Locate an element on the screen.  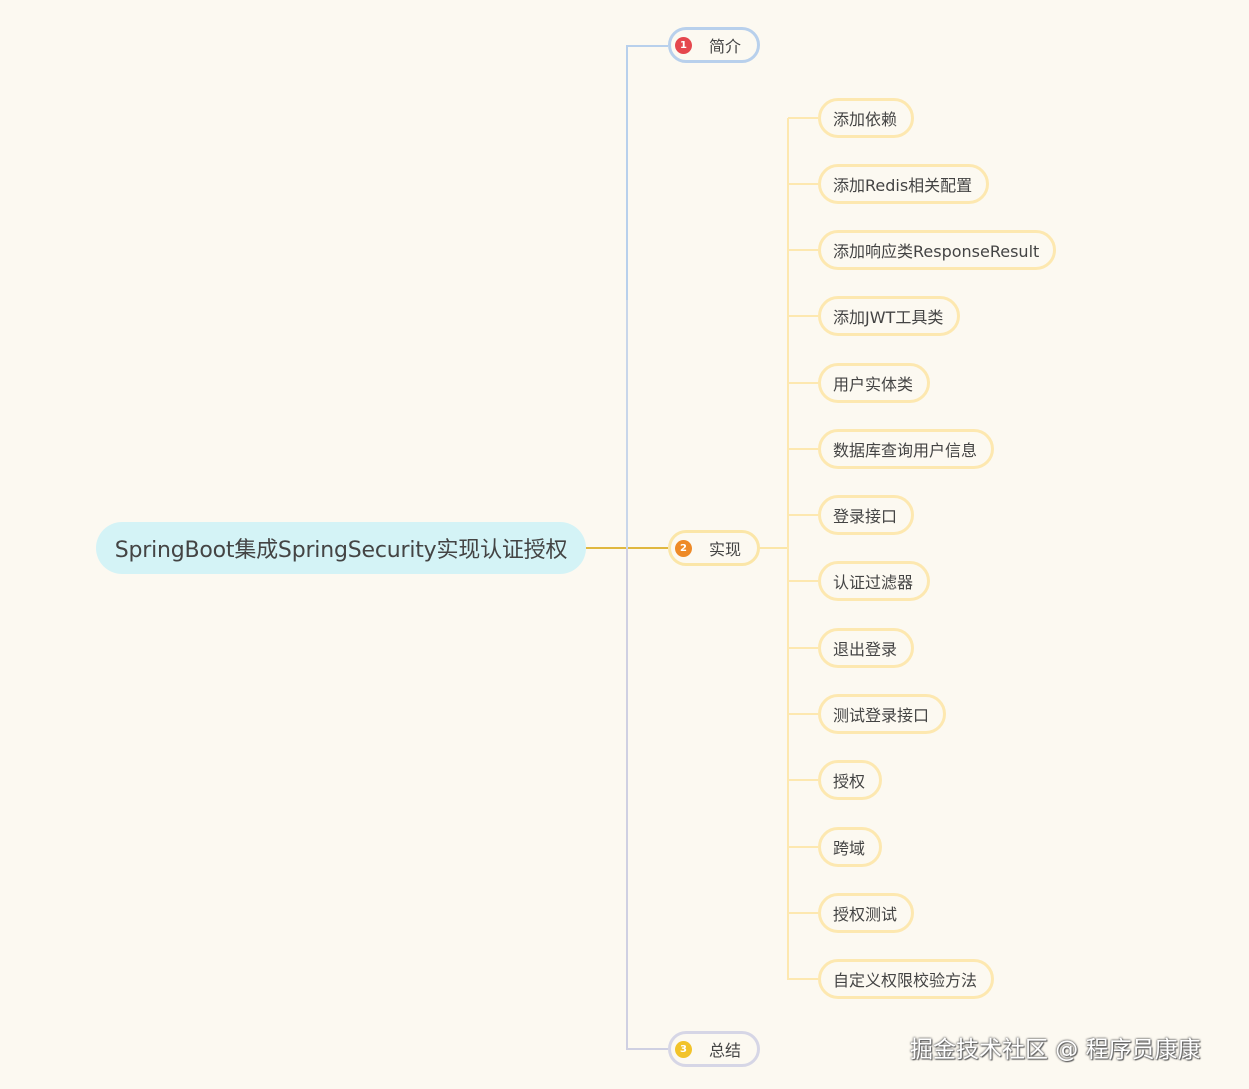
subtopic-label: 添加JWT工具类 is located at coordinates (888, 317).